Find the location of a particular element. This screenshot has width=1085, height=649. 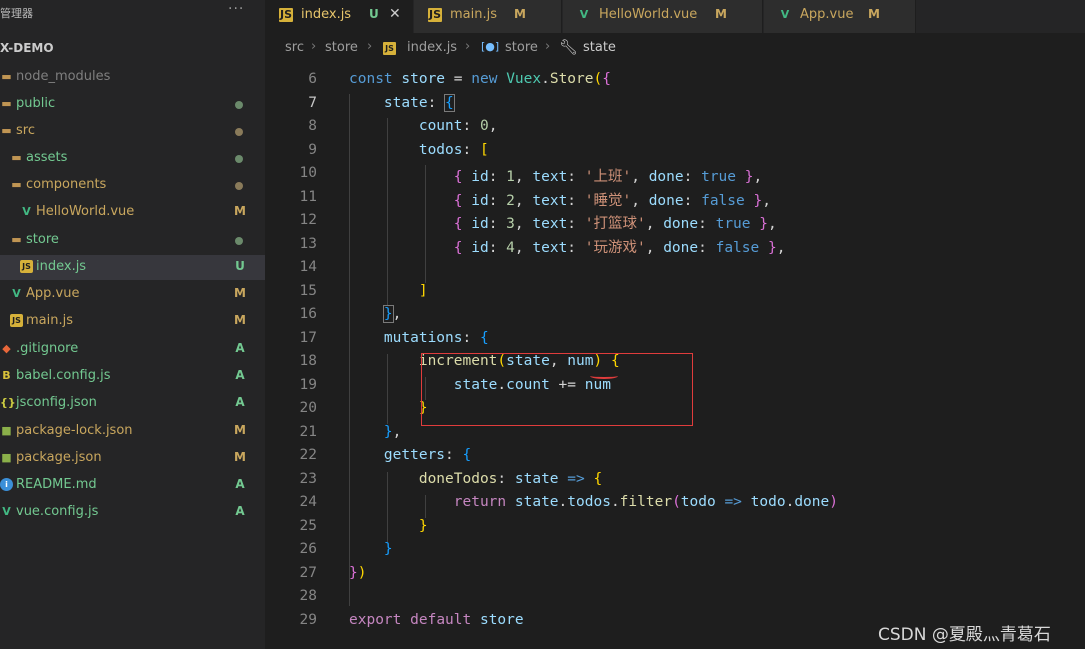

info-icon: i is located at coordinates (6, 484).